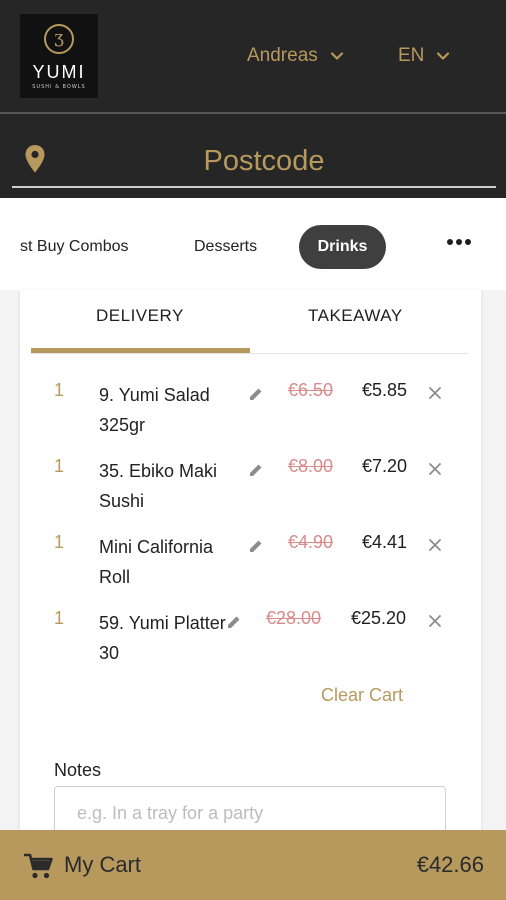  Describe the element at coordinates (253, 865) in the screenshot. I see `my-cart-bar: My Cart €42.66` at that location.